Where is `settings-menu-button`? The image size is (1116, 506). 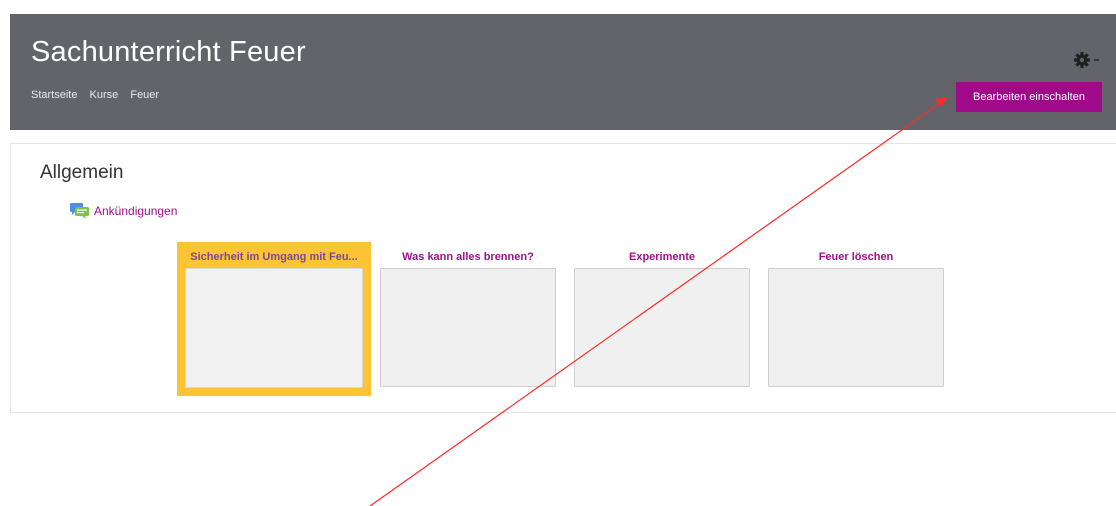 settings-menu-button is located at coordinates (1087, 60).